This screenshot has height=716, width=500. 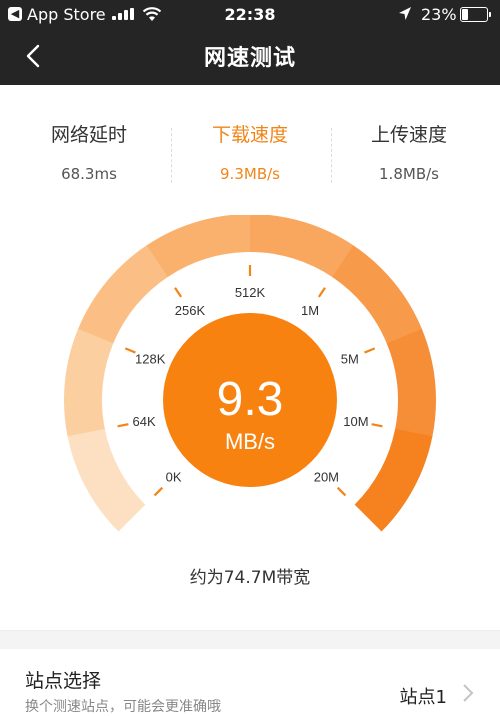 What do you see at coordinates (350, 359) in the screenshot?
I see `gauge-tick-label: 5M` at bounding box center [350, 359].